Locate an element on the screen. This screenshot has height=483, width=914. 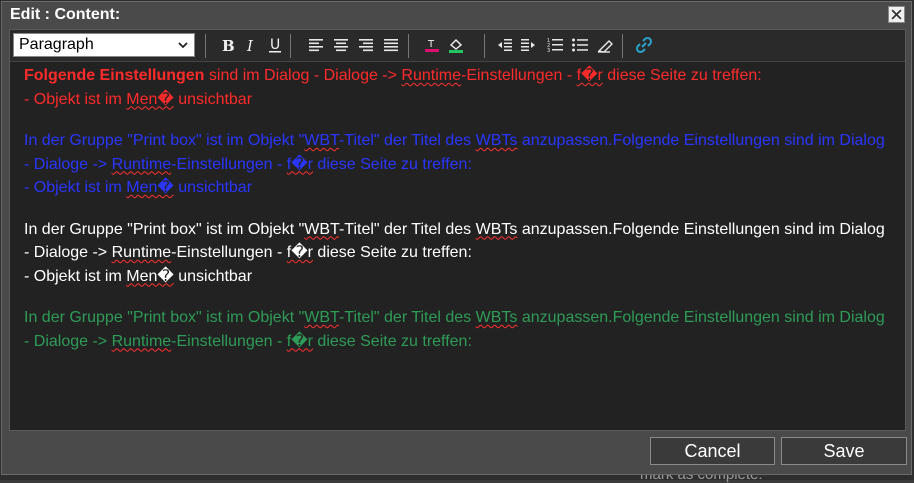
link-icon is located at coordinates (644, 45).